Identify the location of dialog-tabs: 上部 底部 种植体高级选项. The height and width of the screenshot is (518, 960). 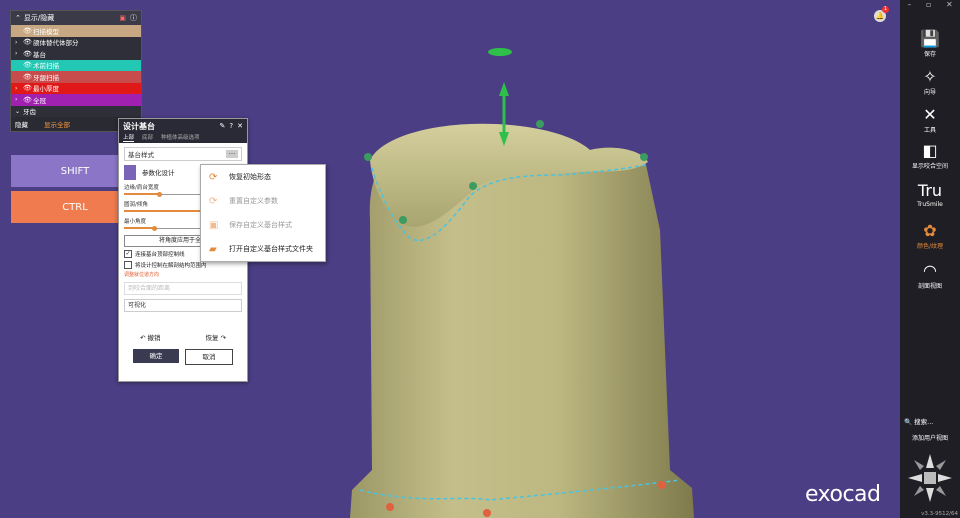
(183, 138).